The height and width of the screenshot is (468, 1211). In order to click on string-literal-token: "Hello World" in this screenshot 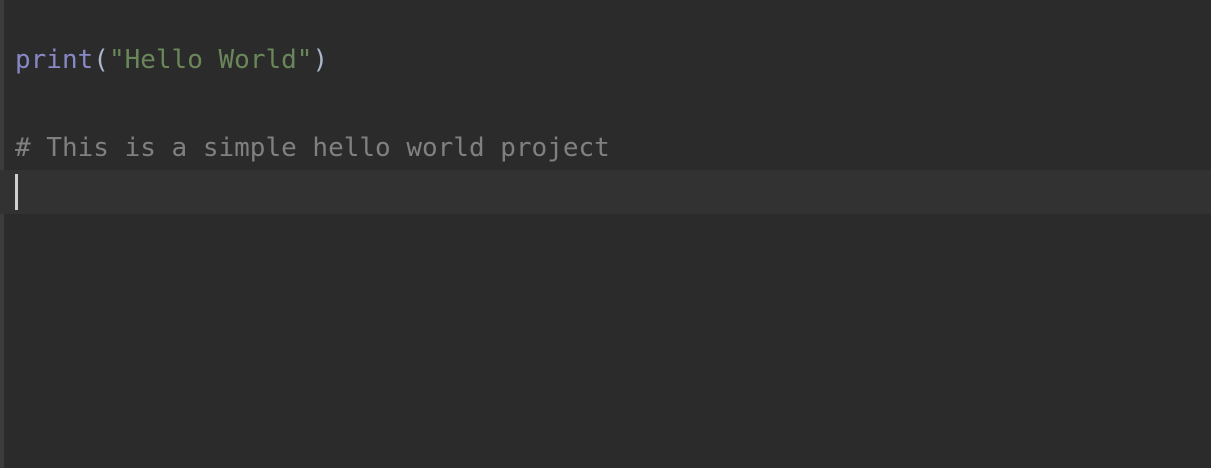, I will do `click(210, 60)`.